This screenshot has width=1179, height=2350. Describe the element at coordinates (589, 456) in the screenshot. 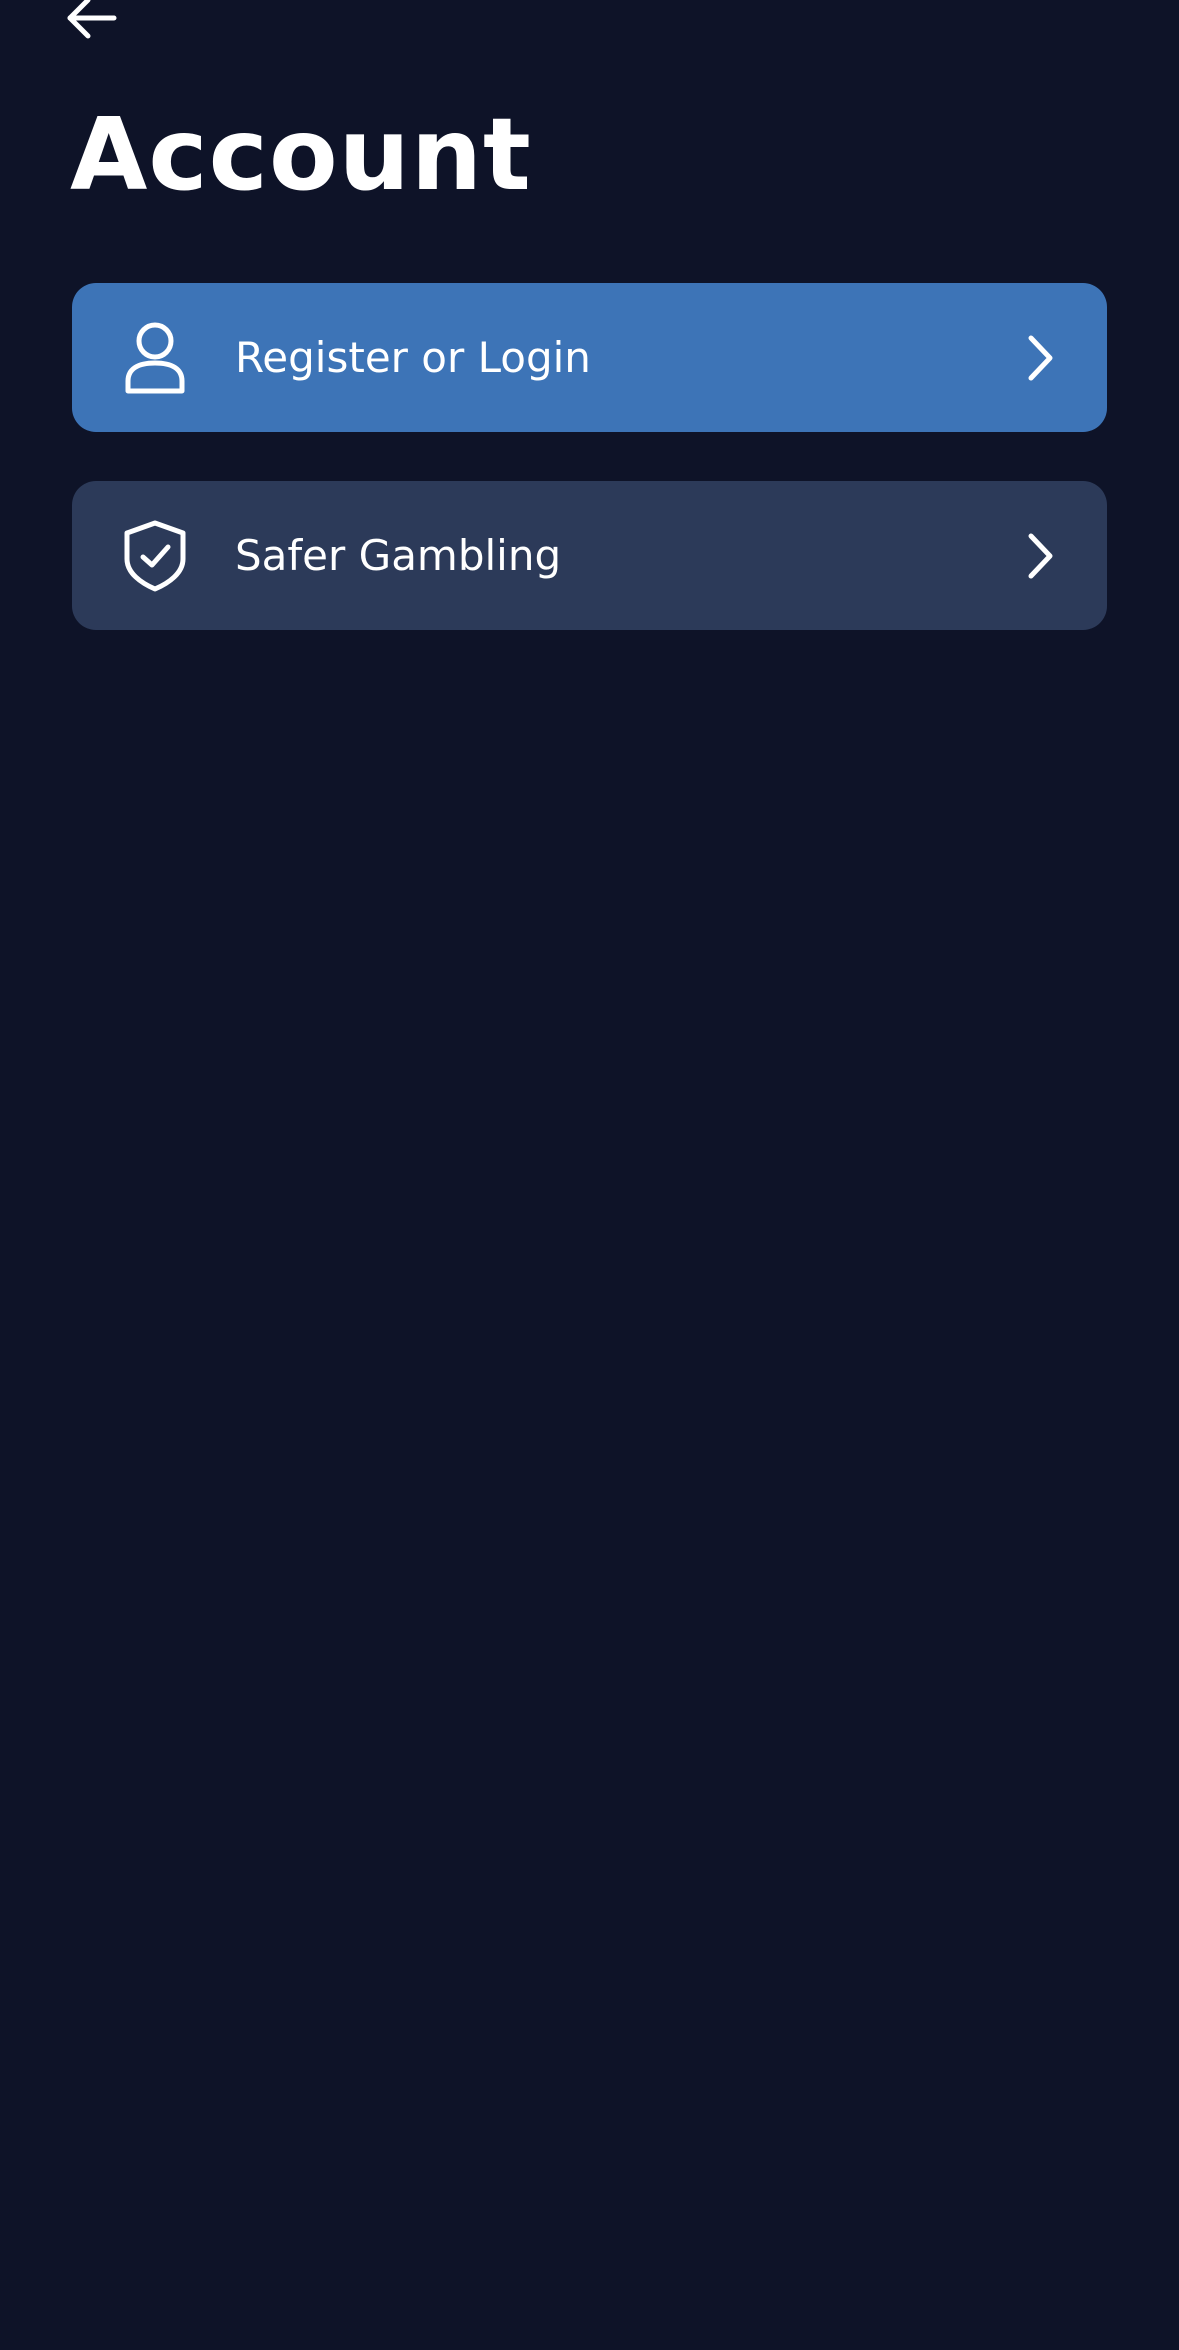

I see `account-menu: Register or Login Safer Gambling` at that location.